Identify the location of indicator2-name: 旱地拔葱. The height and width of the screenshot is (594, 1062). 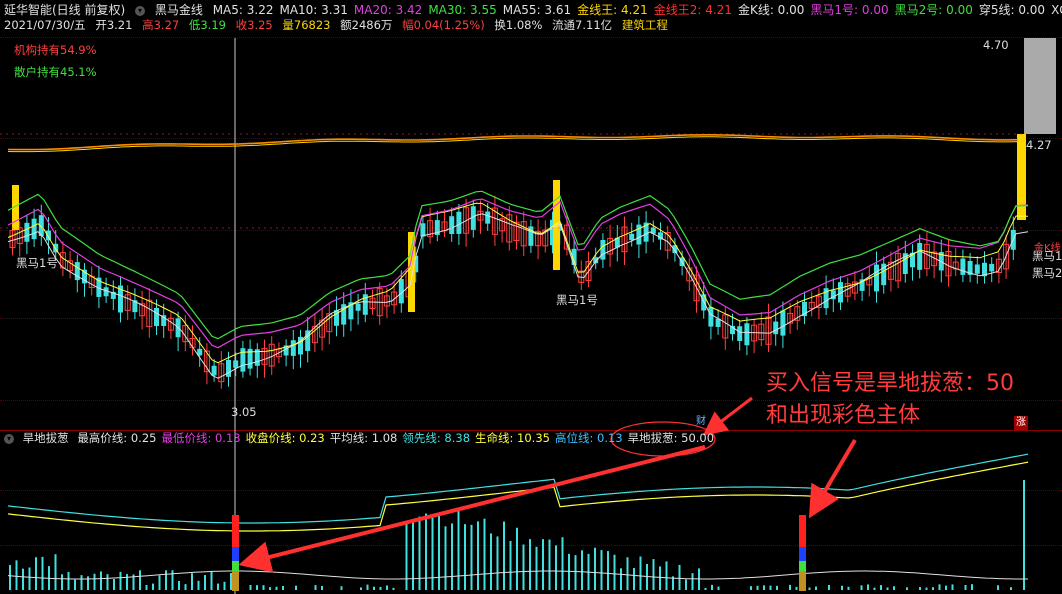
(46, 438).